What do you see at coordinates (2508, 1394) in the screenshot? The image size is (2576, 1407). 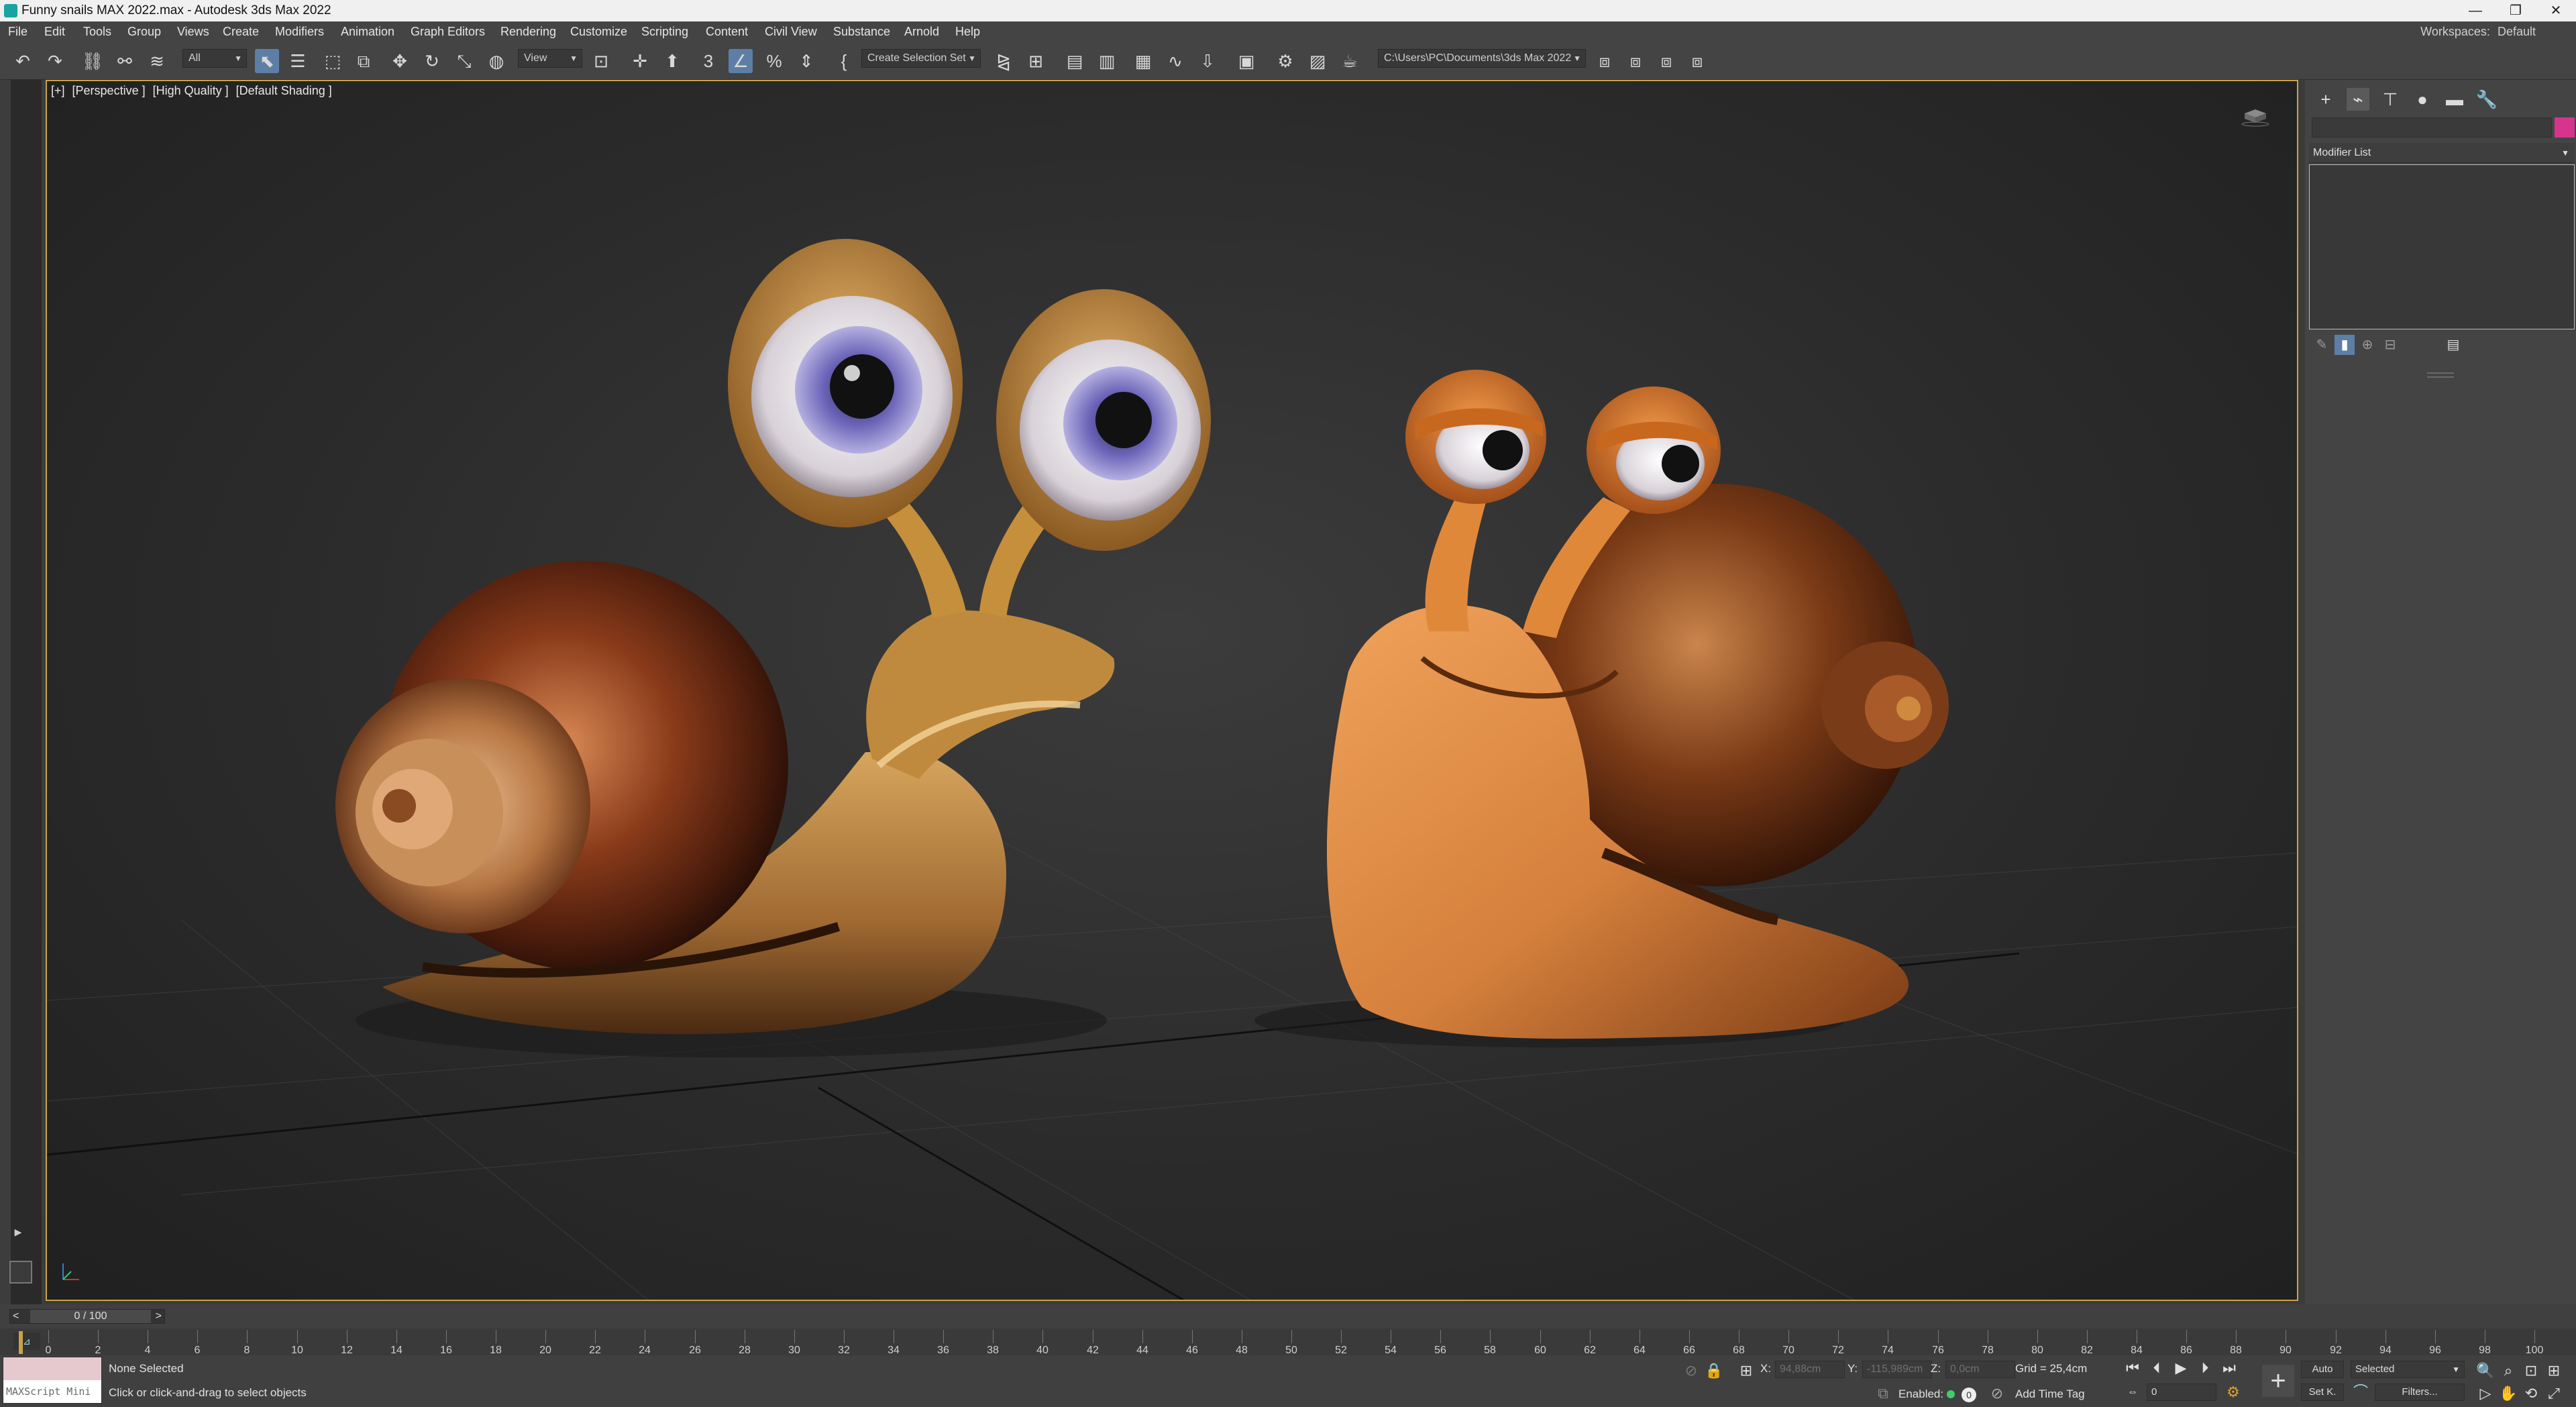 I see `pan-icon: ✋` at bounding box center [2508, 1394].